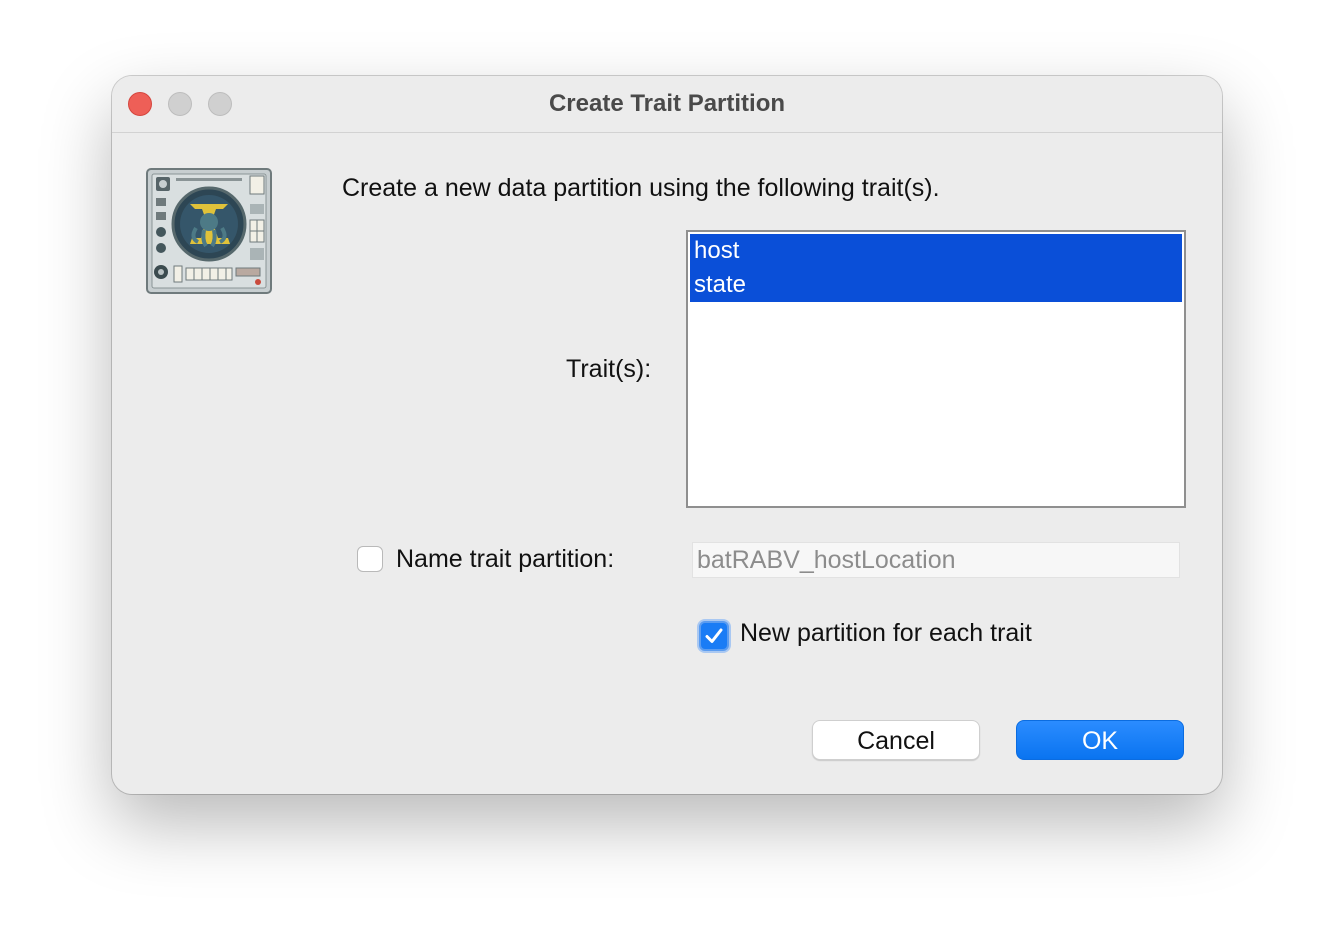 This screenshot has width=1334, height=942. What do you see at coordinates (505, 559) in the screenshot?
I see `name-trait-partition-label: Name trait partition:` at bounding box center [505, 559].